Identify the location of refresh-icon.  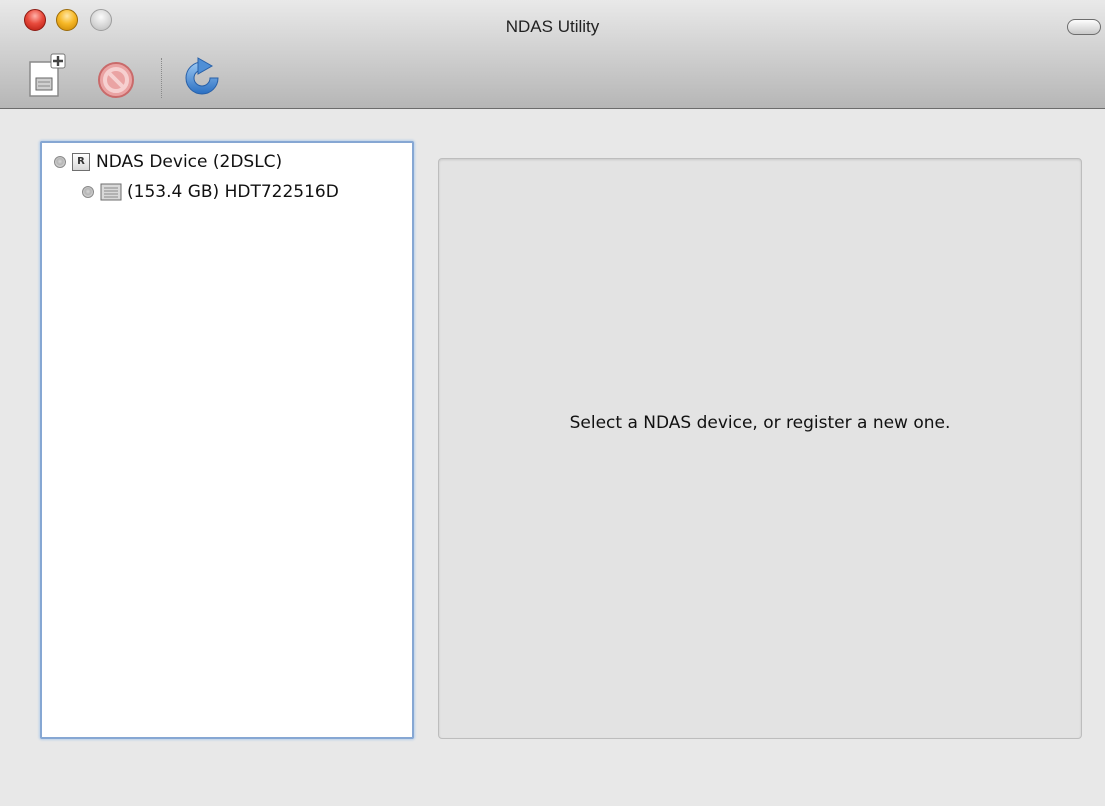
(202, 76).